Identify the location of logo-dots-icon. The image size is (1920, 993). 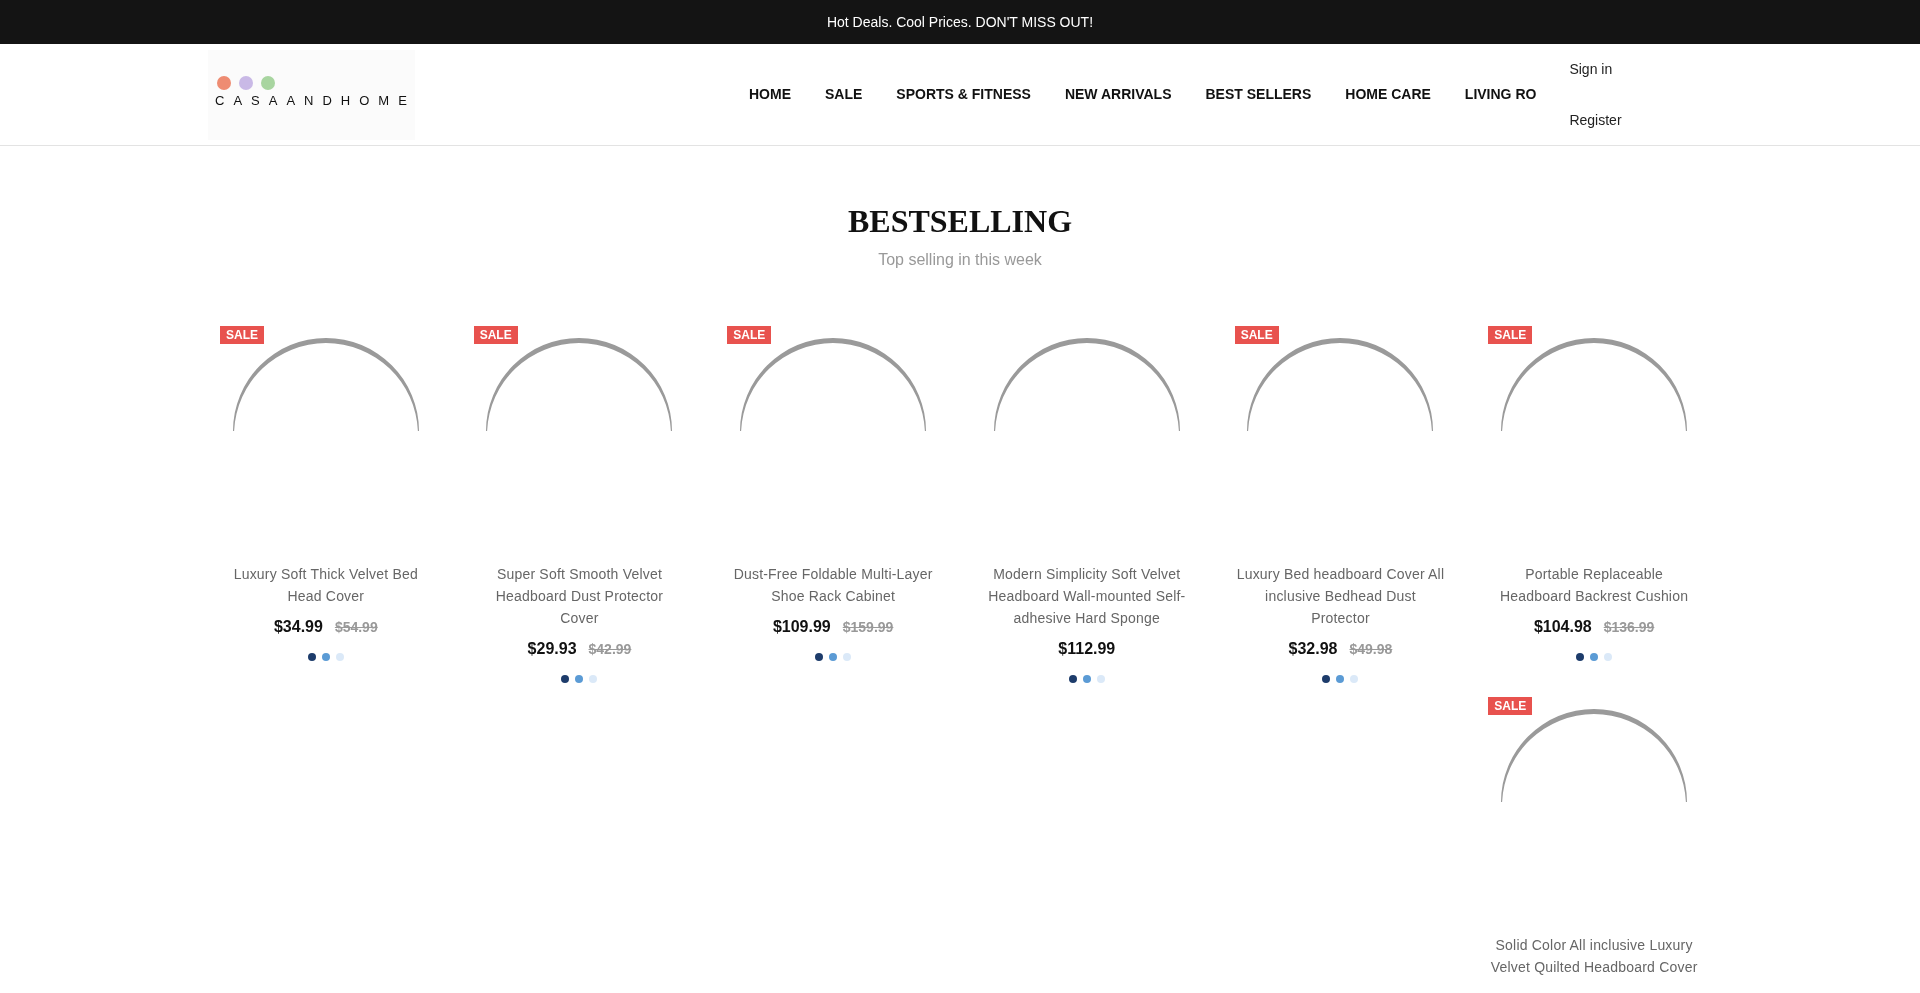
(246, 82).